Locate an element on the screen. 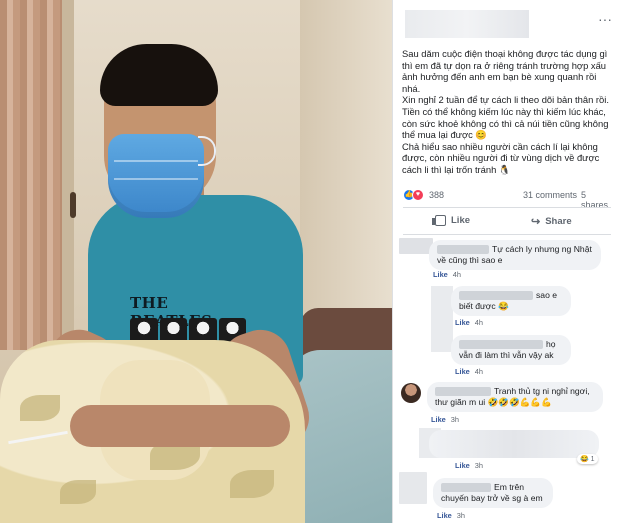 The width and height of the screenshot is (620, 523). more-options-icon: ··· is located at coordinates (605, 19).